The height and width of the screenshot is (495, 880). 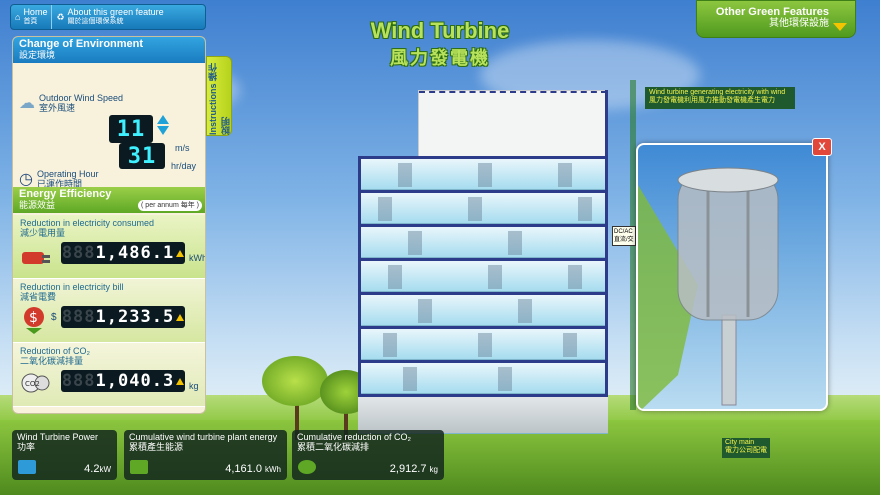 I want to click on turbine-closeup-popup, so click(x=732, y=277).